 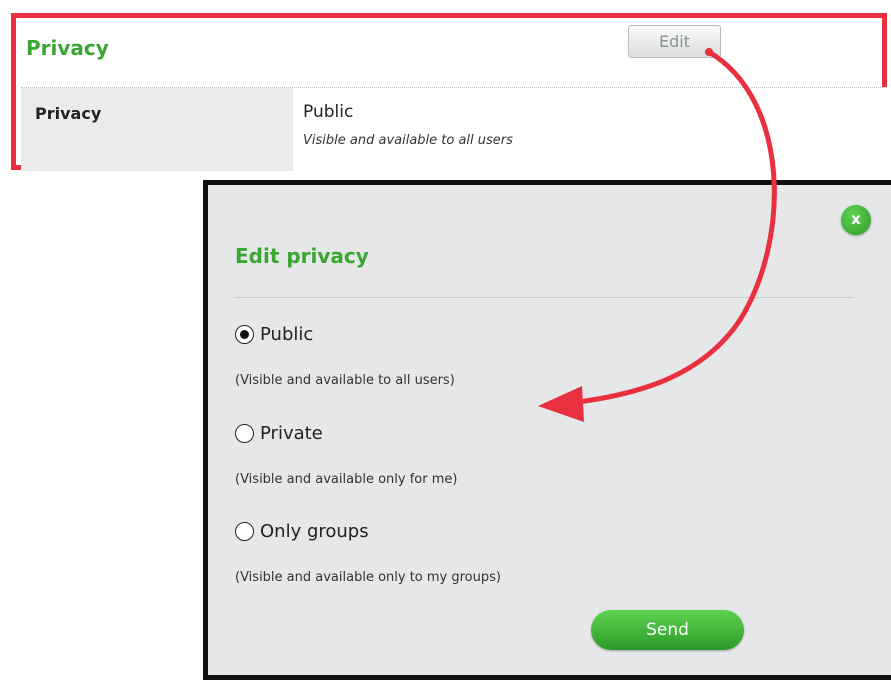 I want to click on option-label: Public, so click(x=287, y=334).